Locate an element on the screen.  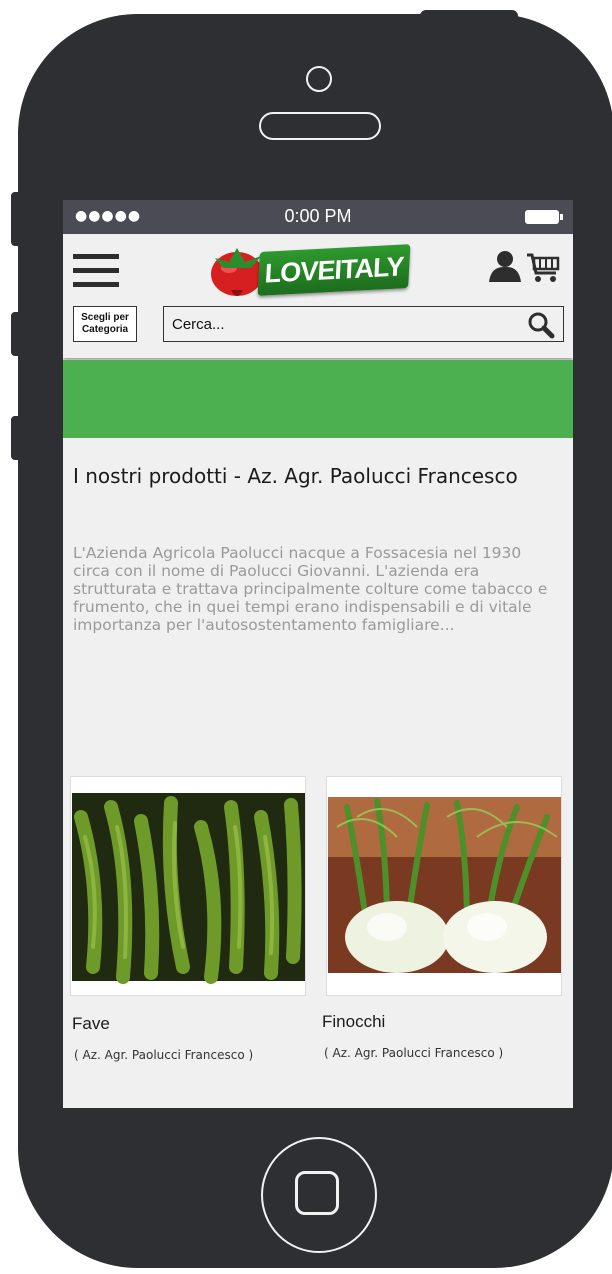
product-name-finocchi: Finocchi is located at coordinates (353, 1022).